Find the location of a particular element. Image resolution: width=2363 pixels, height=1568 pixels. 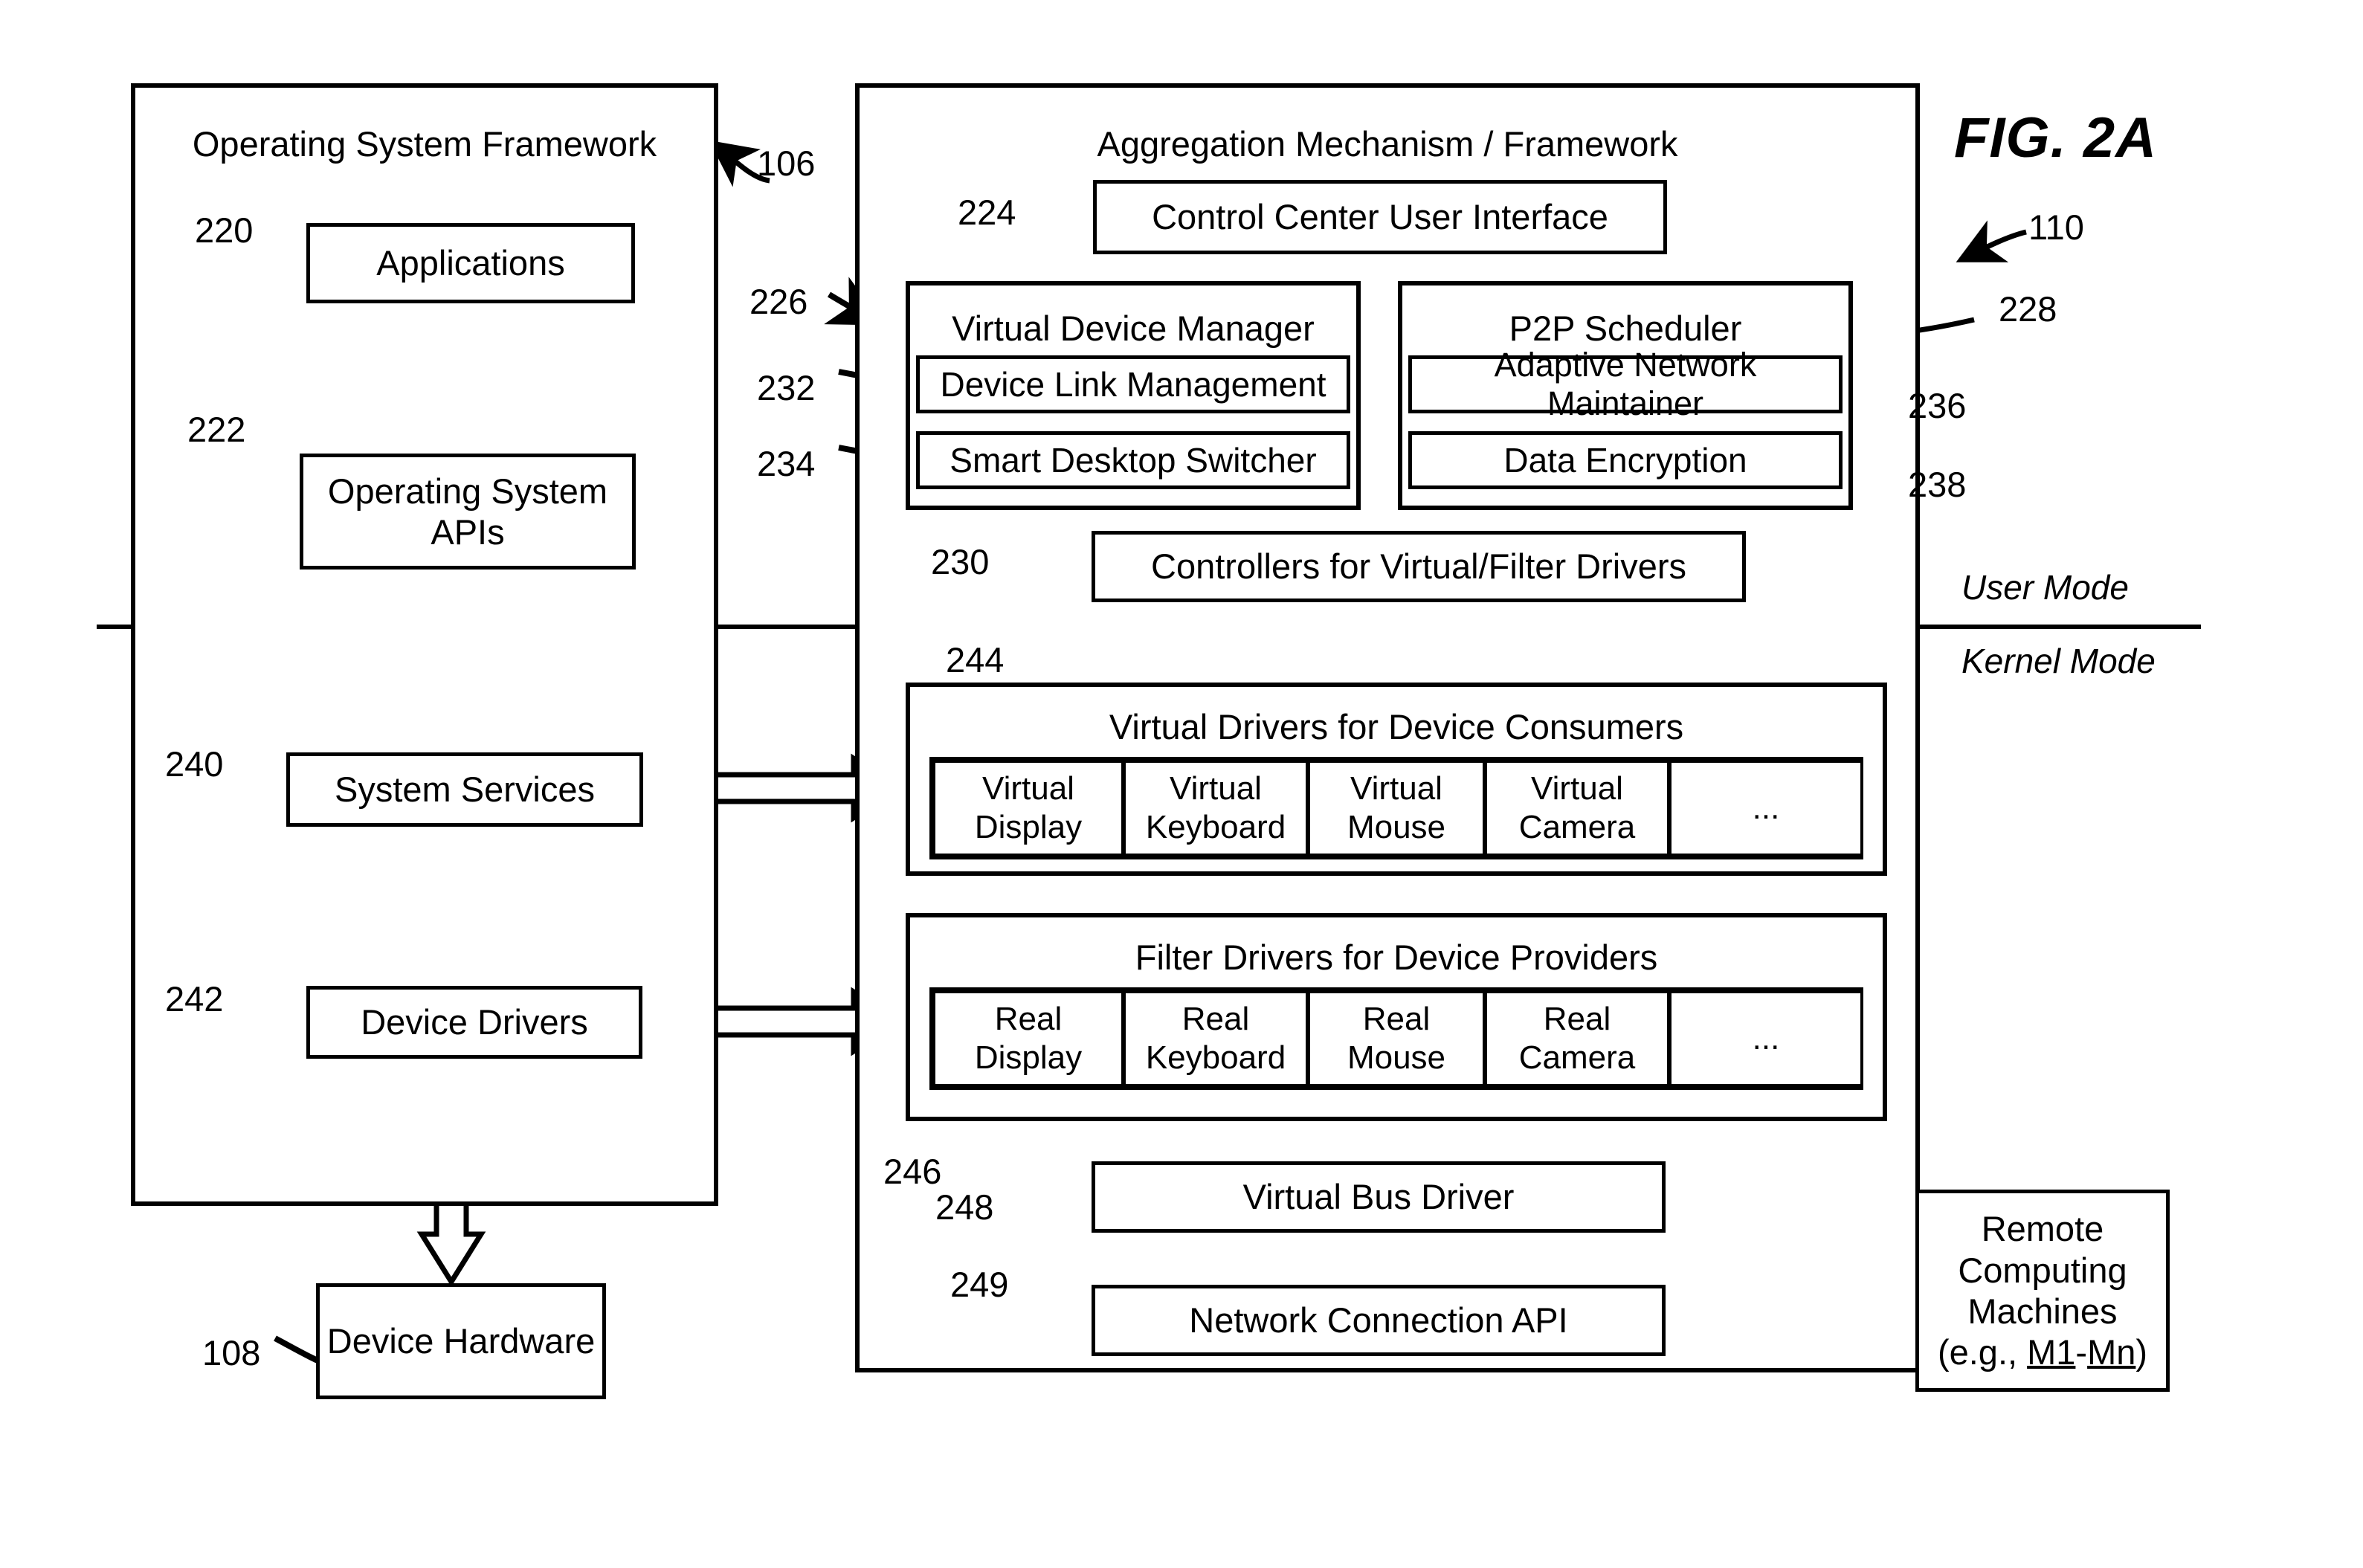

ref-242: 242 is located at coordinates (194, 999).